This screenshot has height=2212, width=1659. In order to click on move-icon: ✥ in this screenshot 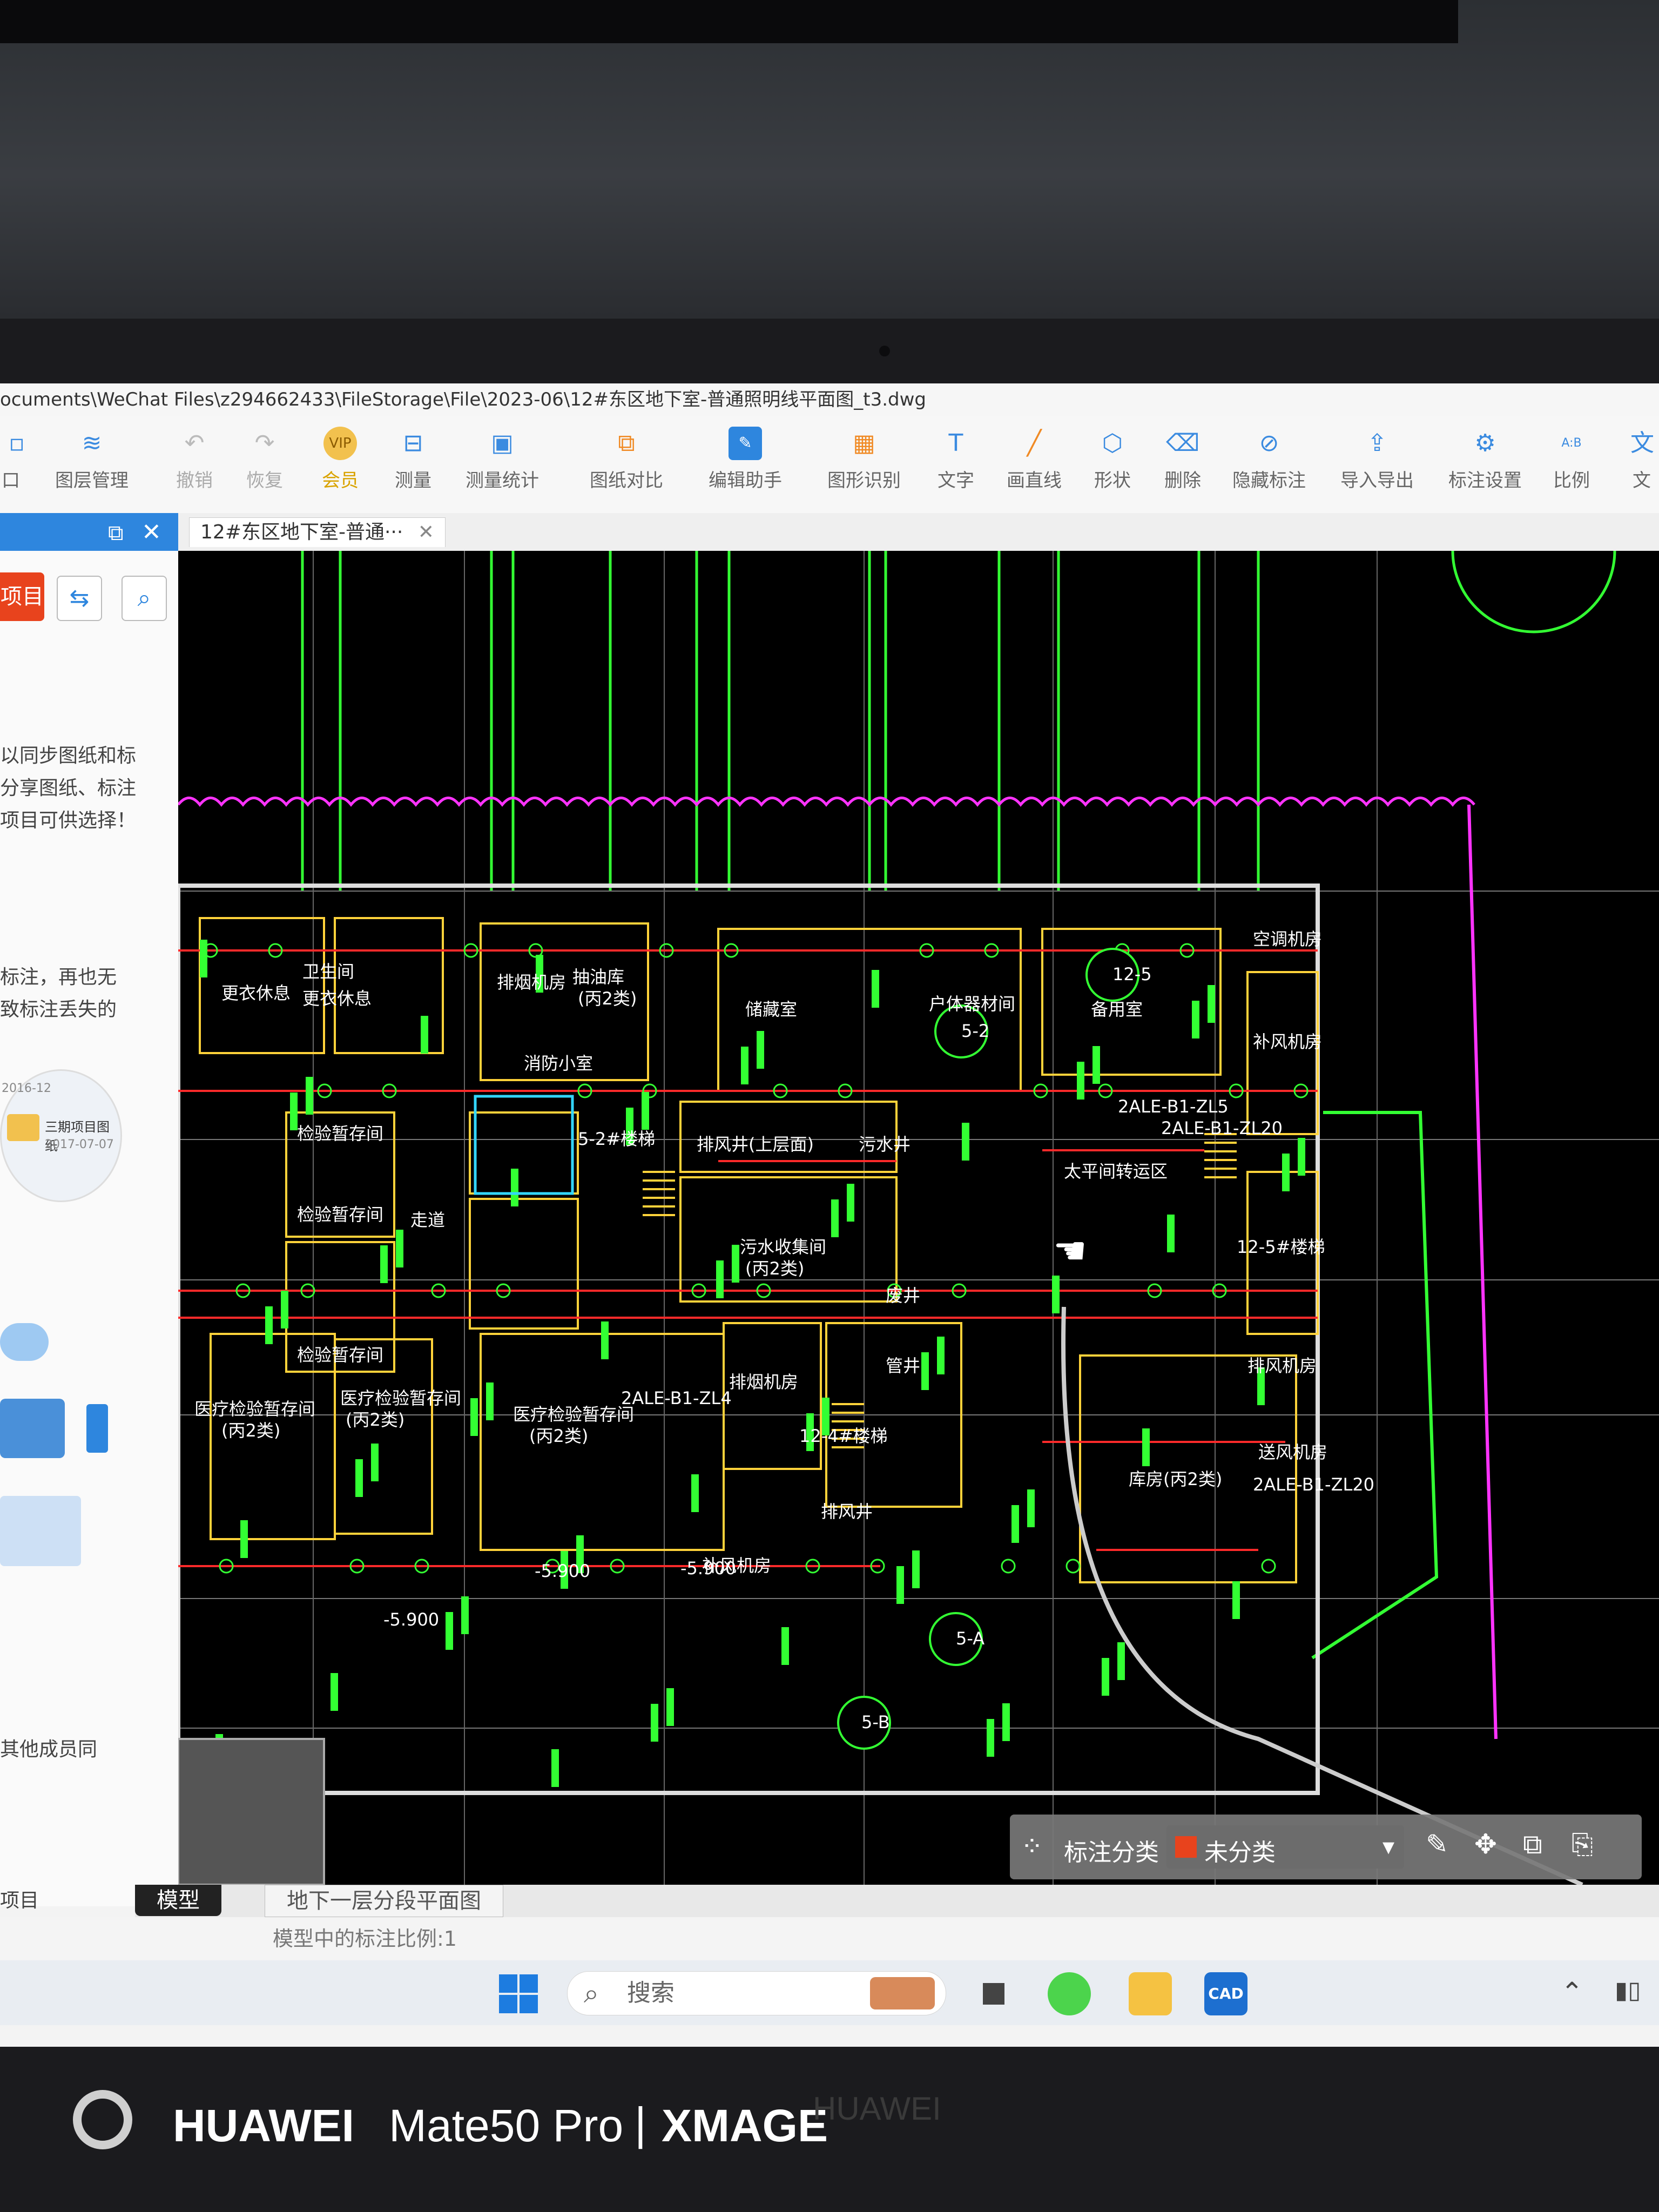, I will do `click(1485, 1844)`.